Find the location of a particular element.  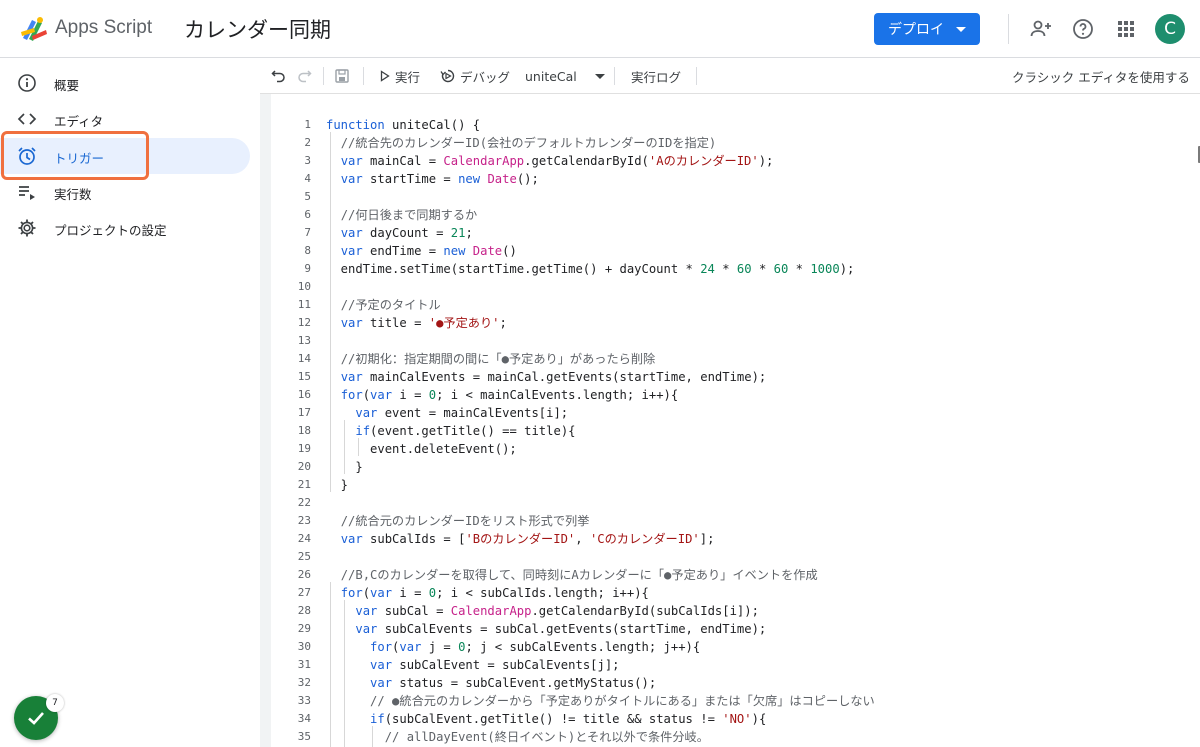

code-line: 4 var startTime = new Date(); is located at coordinates (726, 179).